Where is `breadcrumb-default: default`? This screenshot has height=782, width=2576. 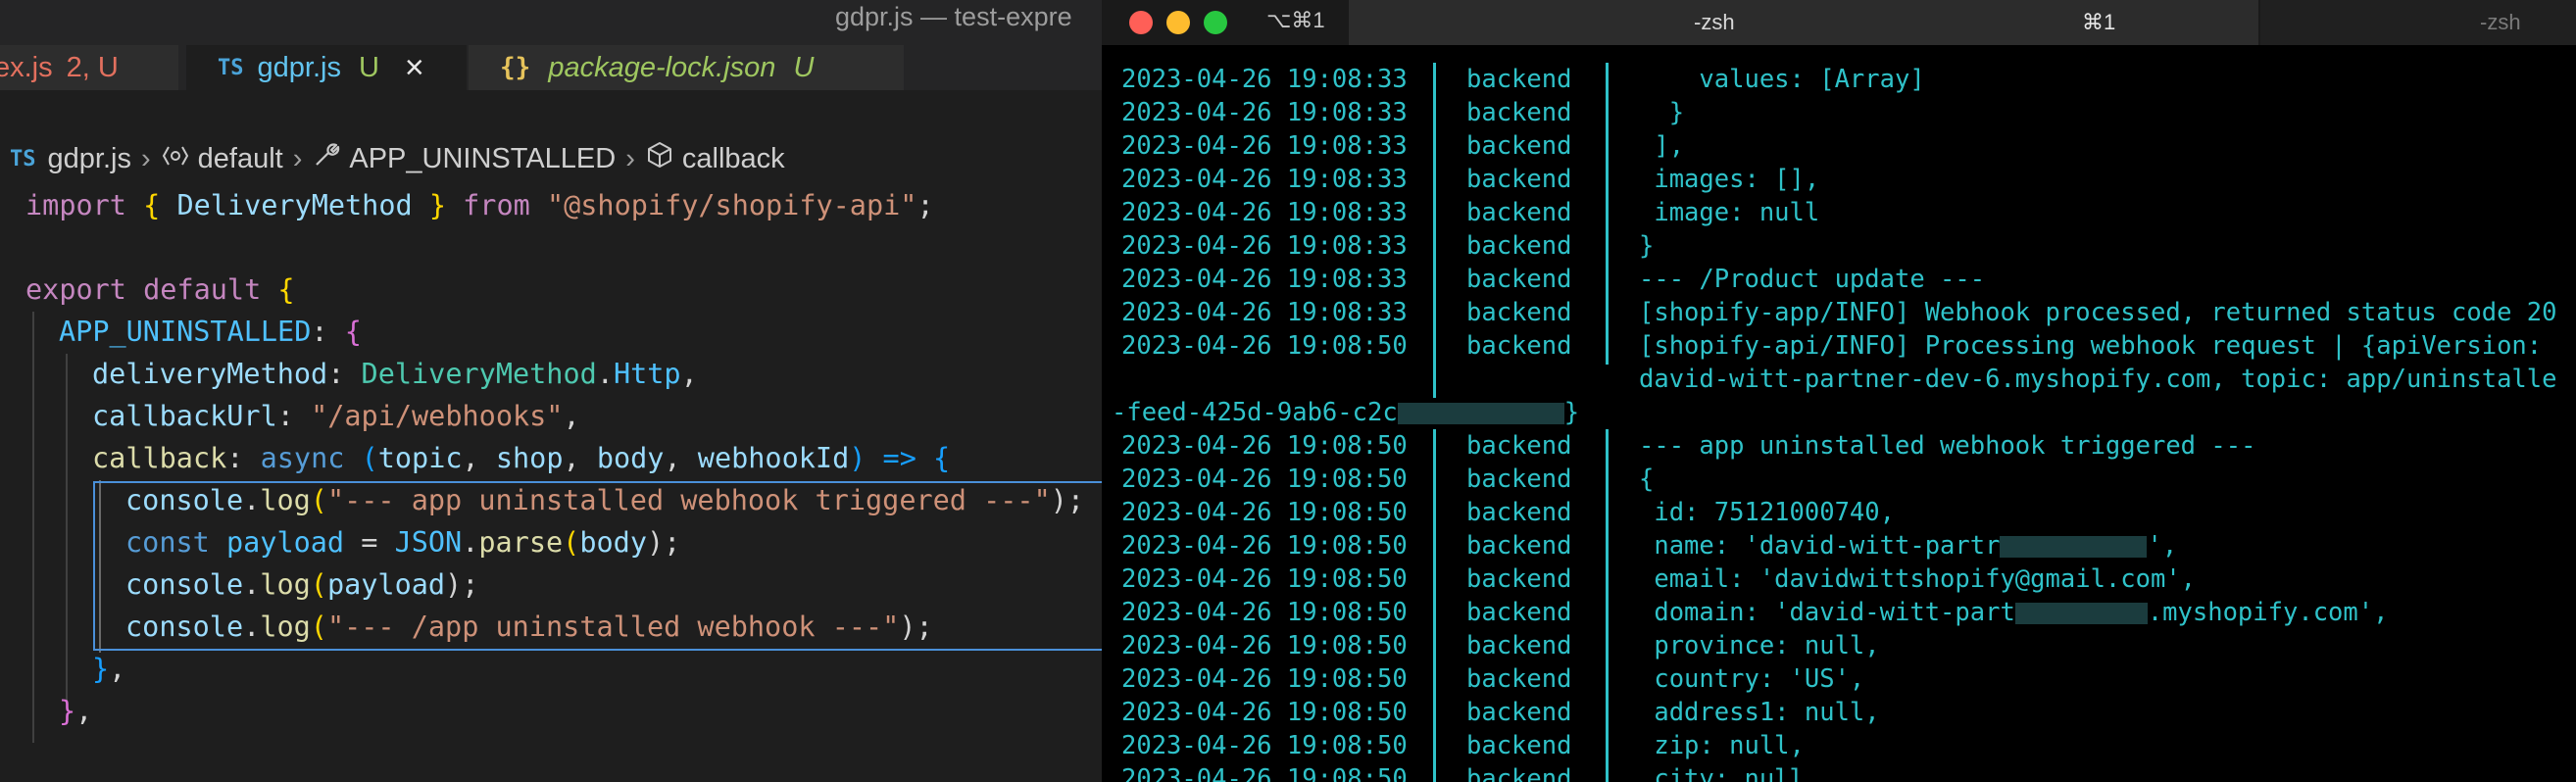 breadcrumb-default: default is located at coordinates (240, 159).